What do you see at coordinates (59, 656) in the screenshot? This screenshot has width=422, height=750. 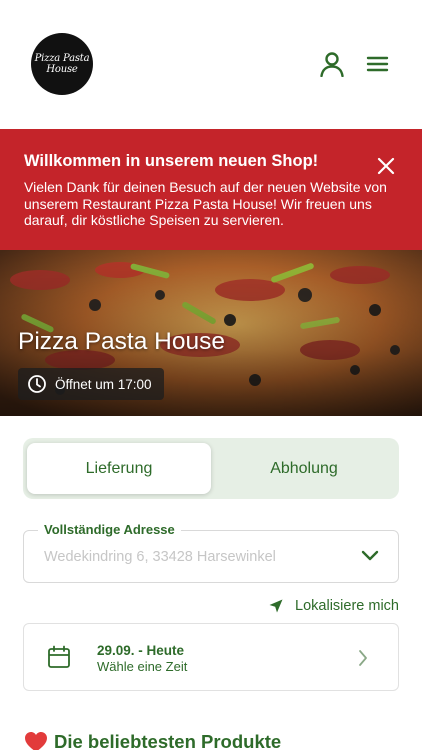 I see `calendar-icon` at bounding box center [59, 656].